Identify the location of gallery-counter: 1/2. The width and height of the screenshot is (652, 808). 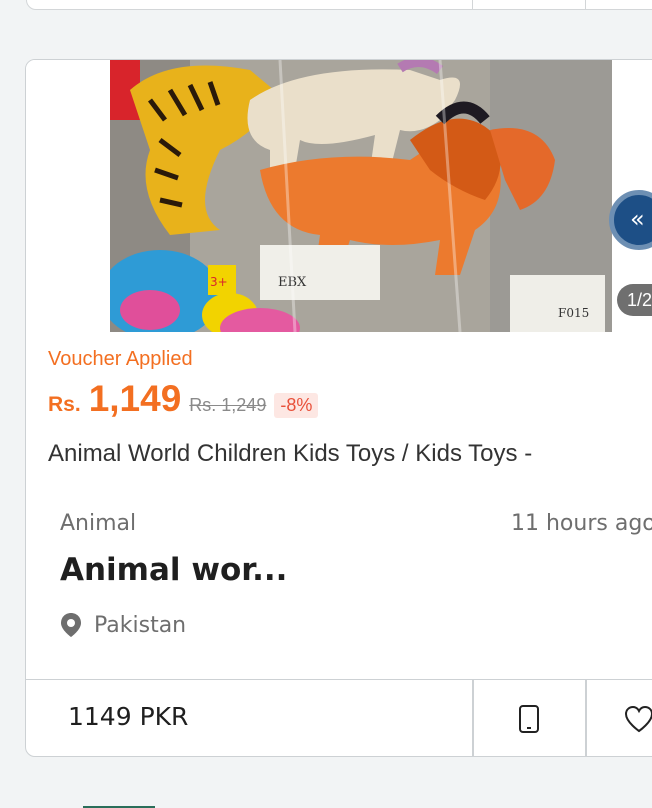
(634, 300).